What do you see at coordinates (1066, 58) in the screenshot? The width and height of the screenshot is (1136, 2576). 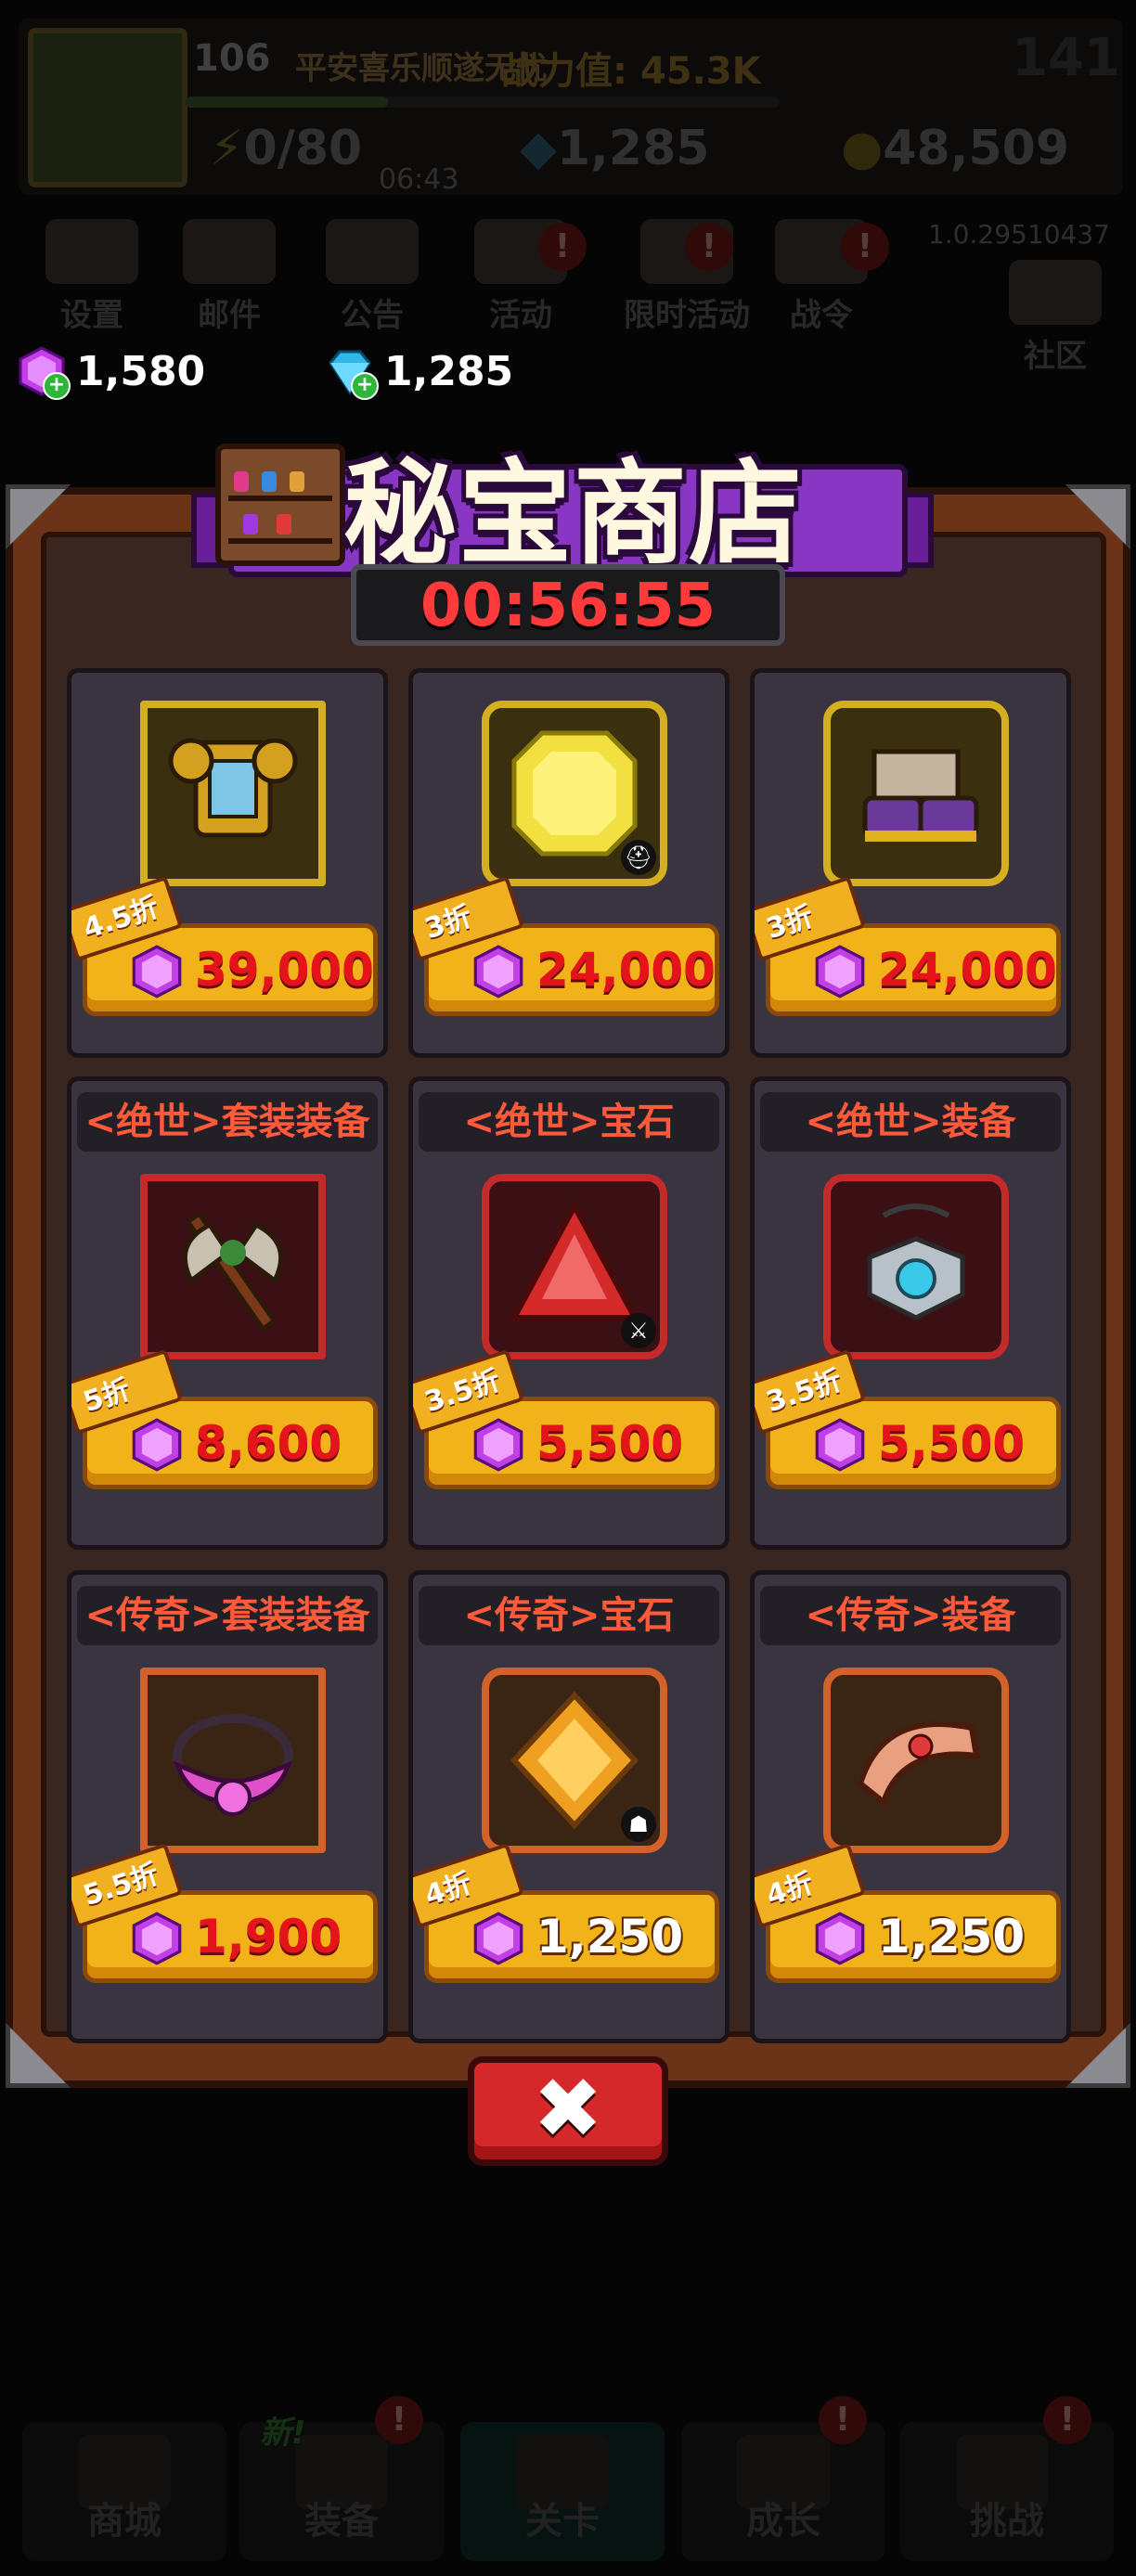 I see `counter-value: 141` at bounding box center [1066, 58].